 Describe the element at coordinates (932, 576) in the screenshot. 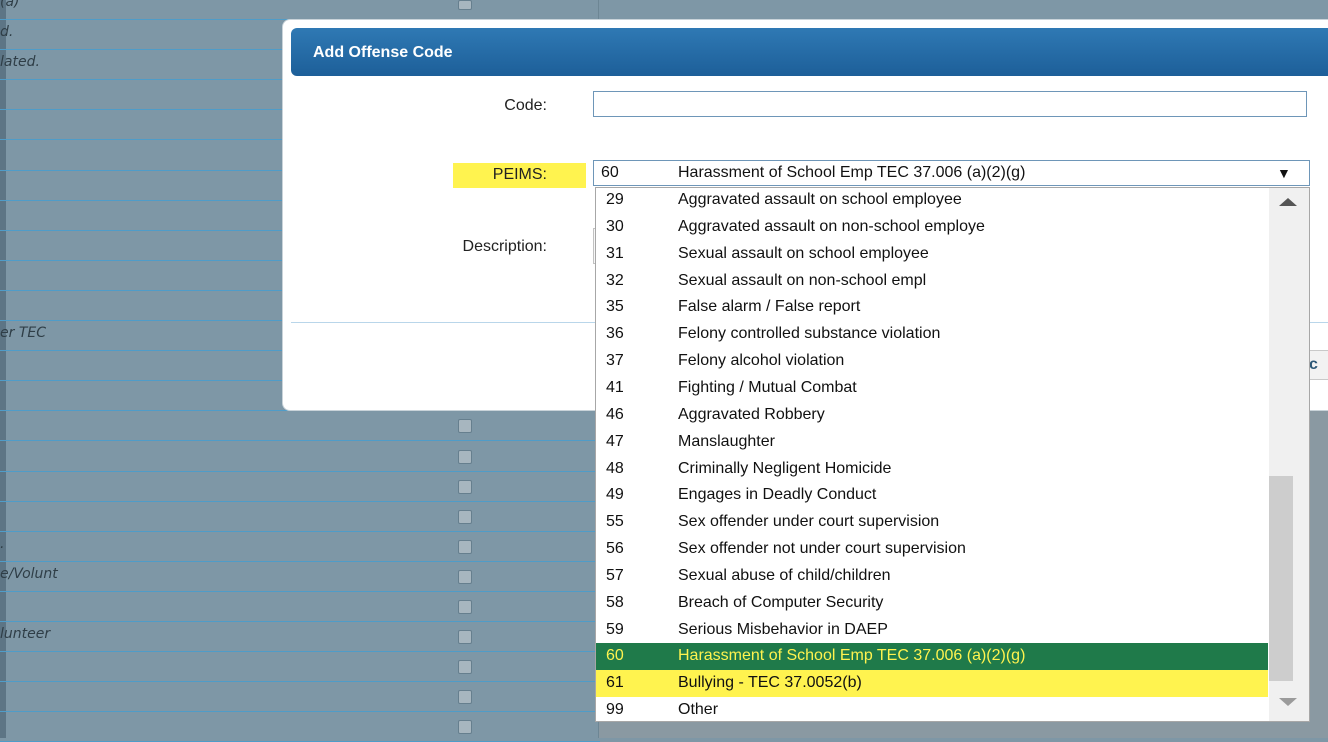

I see `peims-option: 57 Sexual abuse of child/children` at that location.